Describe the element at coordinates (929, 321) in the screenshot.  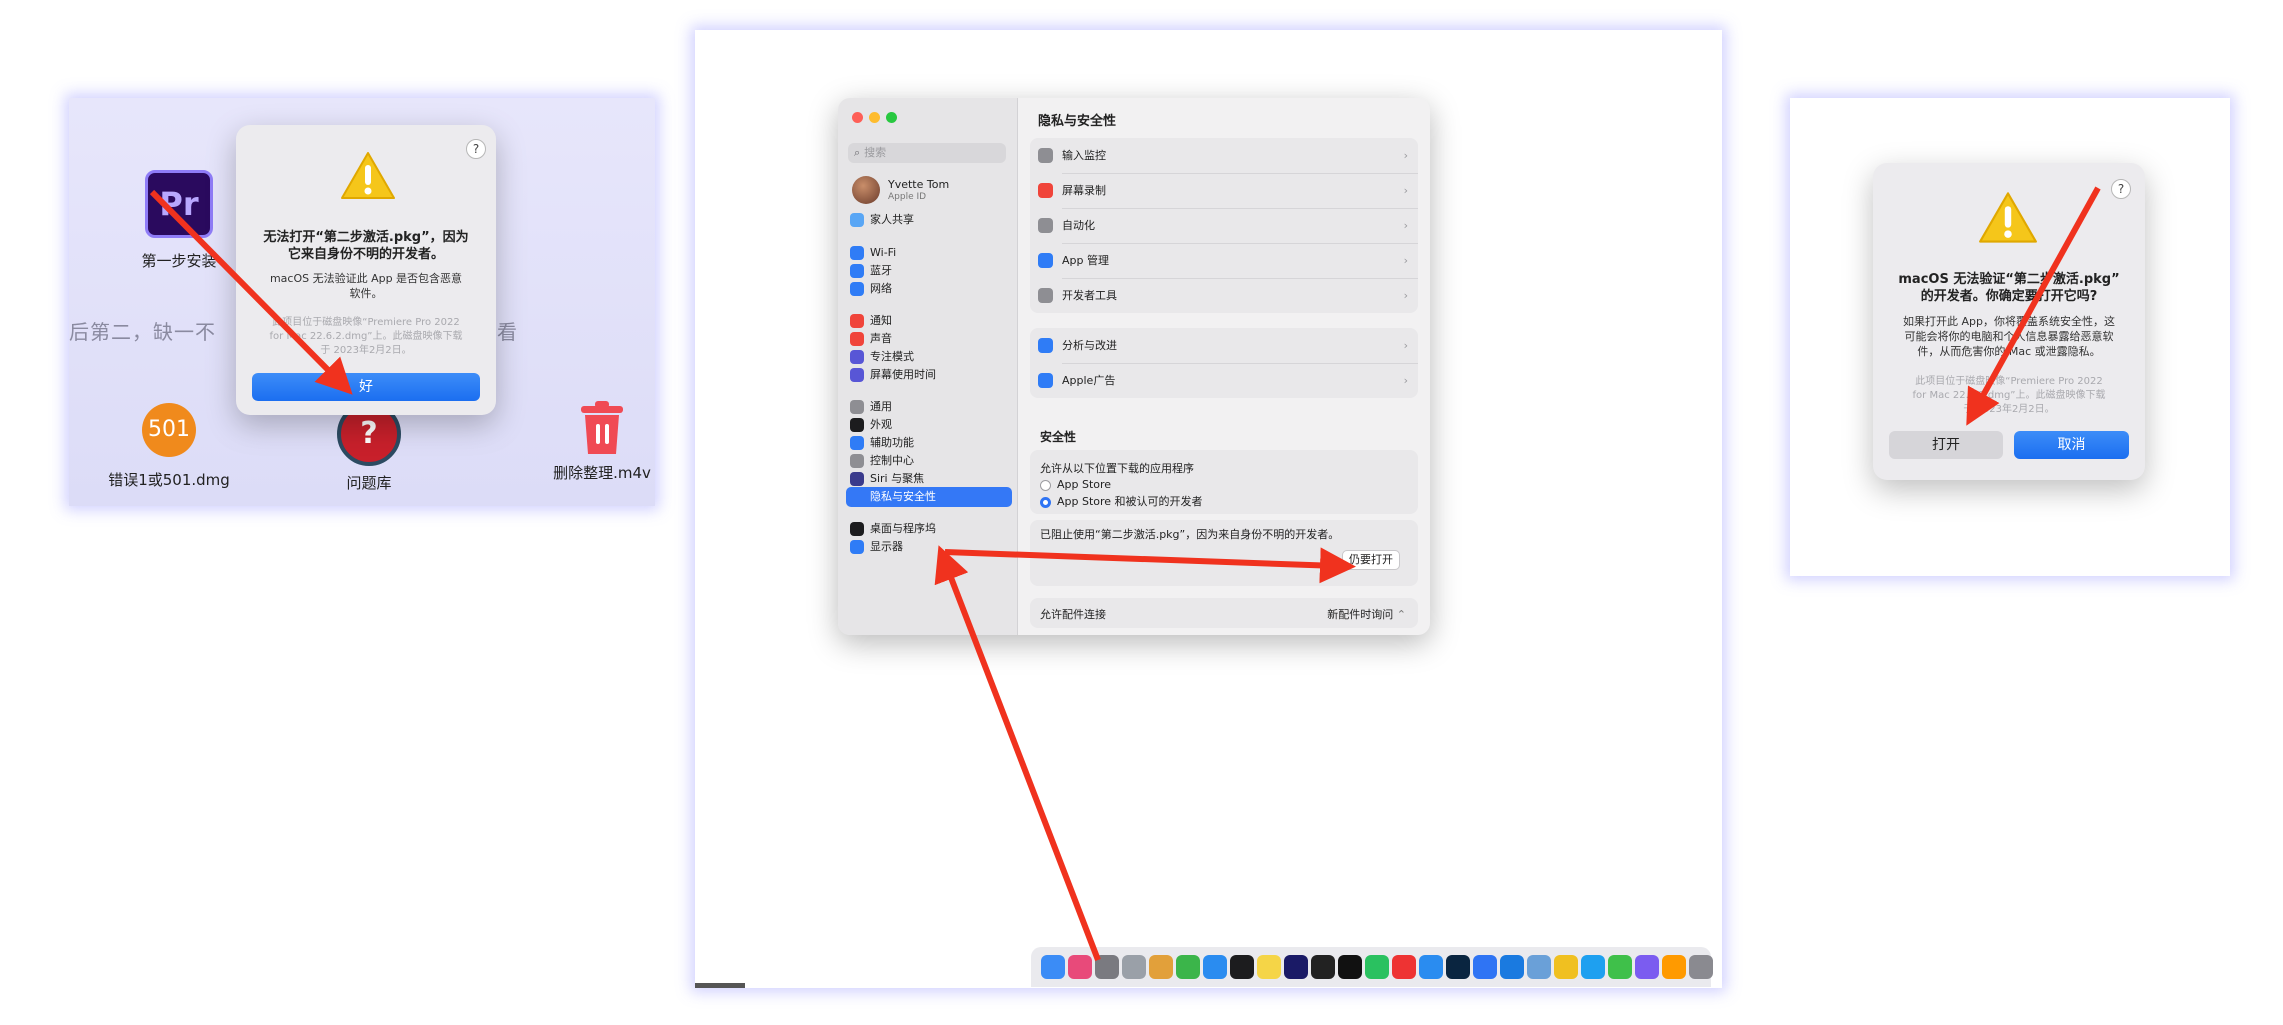
I see `sidebar-item: 通知` at that location.